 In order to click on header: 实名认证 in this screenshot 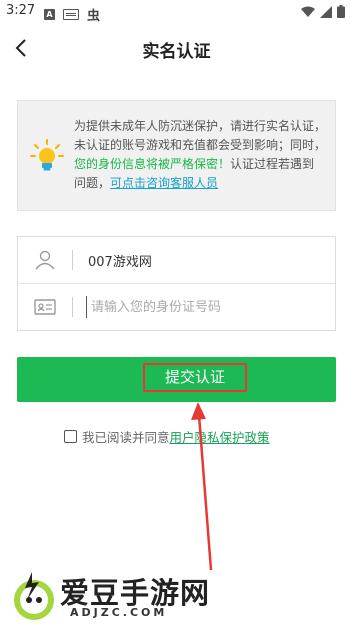, I will do `click(176, 48)`.